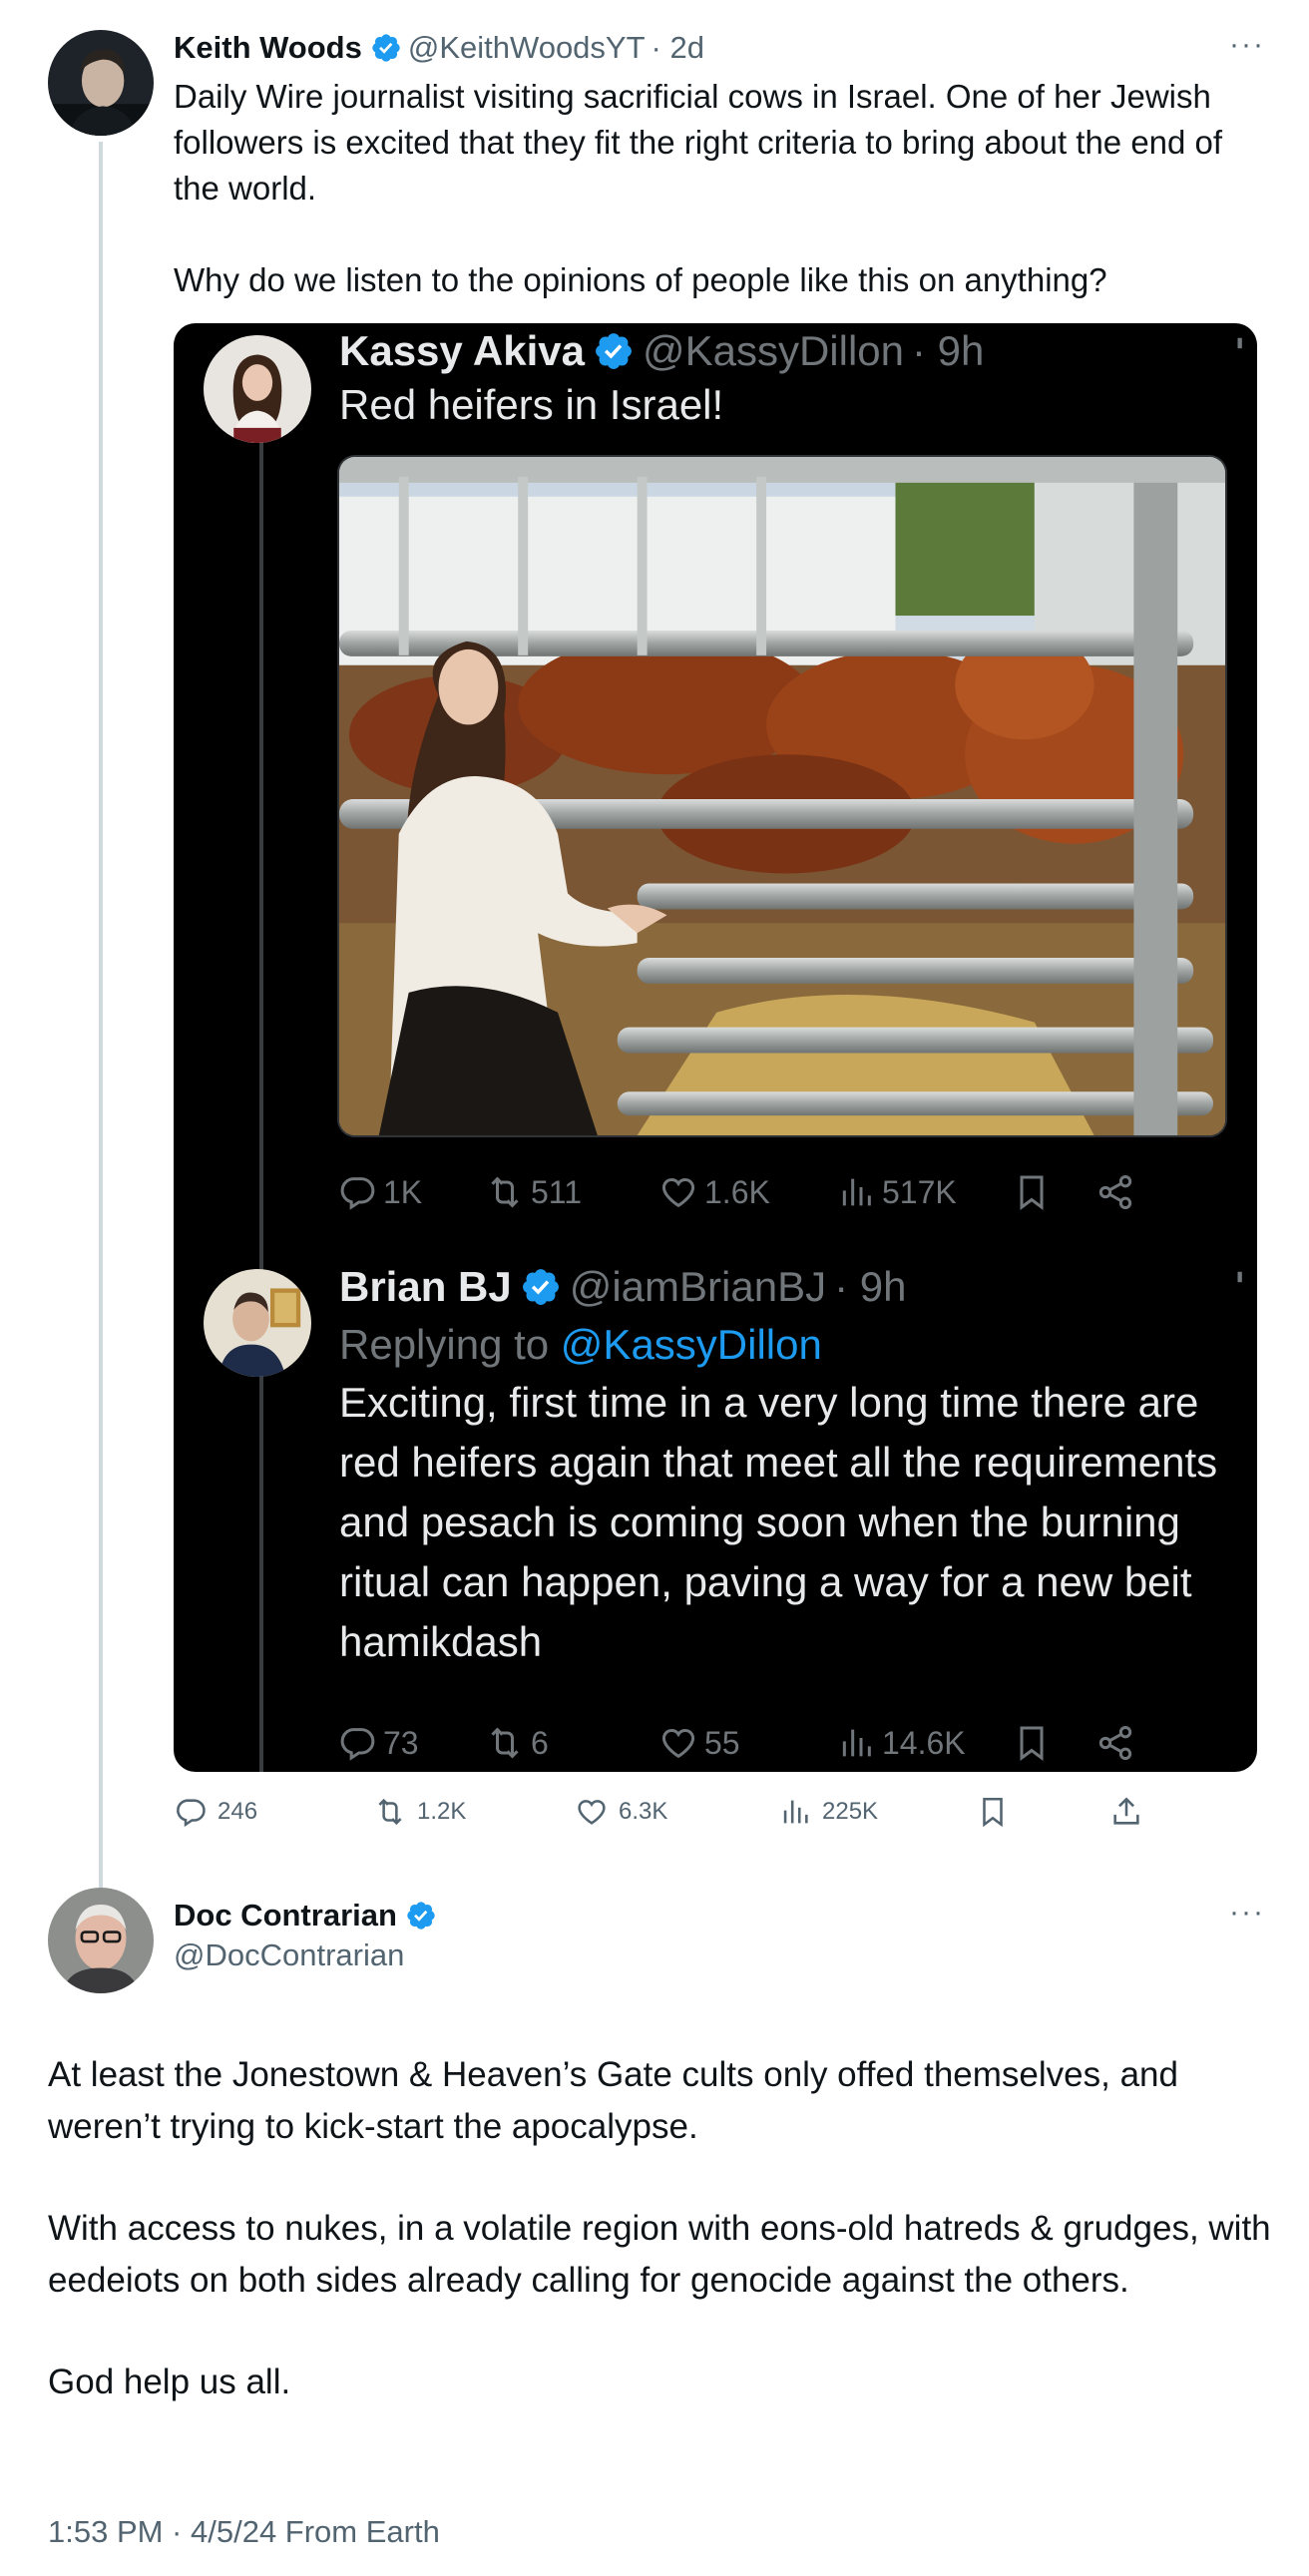 The height and width of the screenshot is (2576, 1309). Describe the element at coordinates (244, 2532) in the screenshot. I see `post-timestamp: 1:53 PM · 4/5/24 From Earth` at that location.